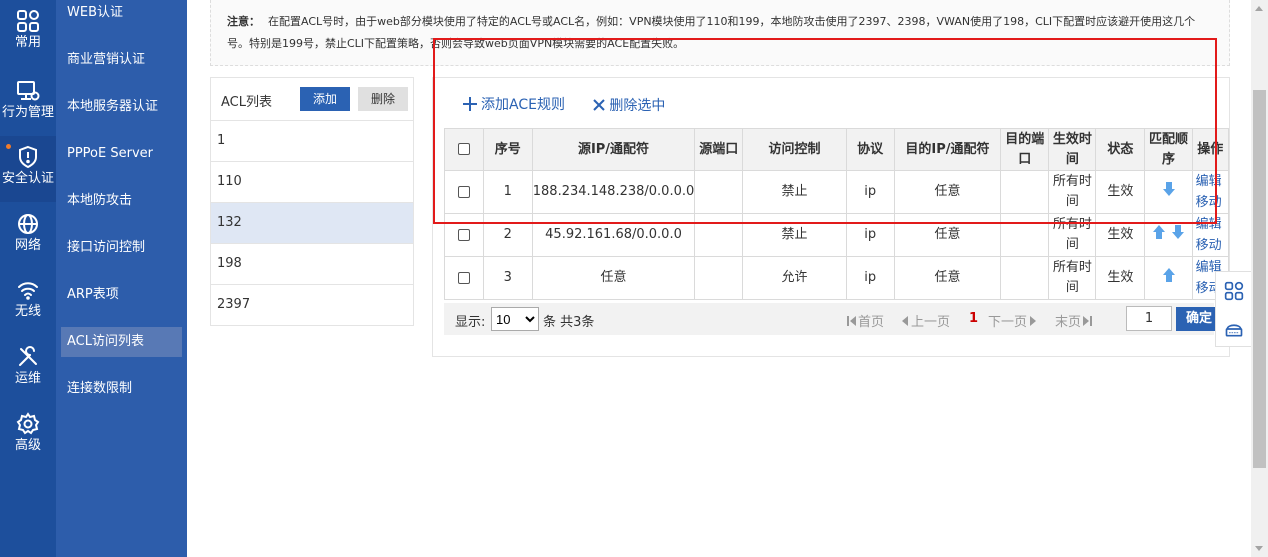 This screenshot has height=557, width=1268. What do you see at coordinates (871, 322) in the screenshot?
I see `first-page-label: 首页` at bounding box center [871, 322].